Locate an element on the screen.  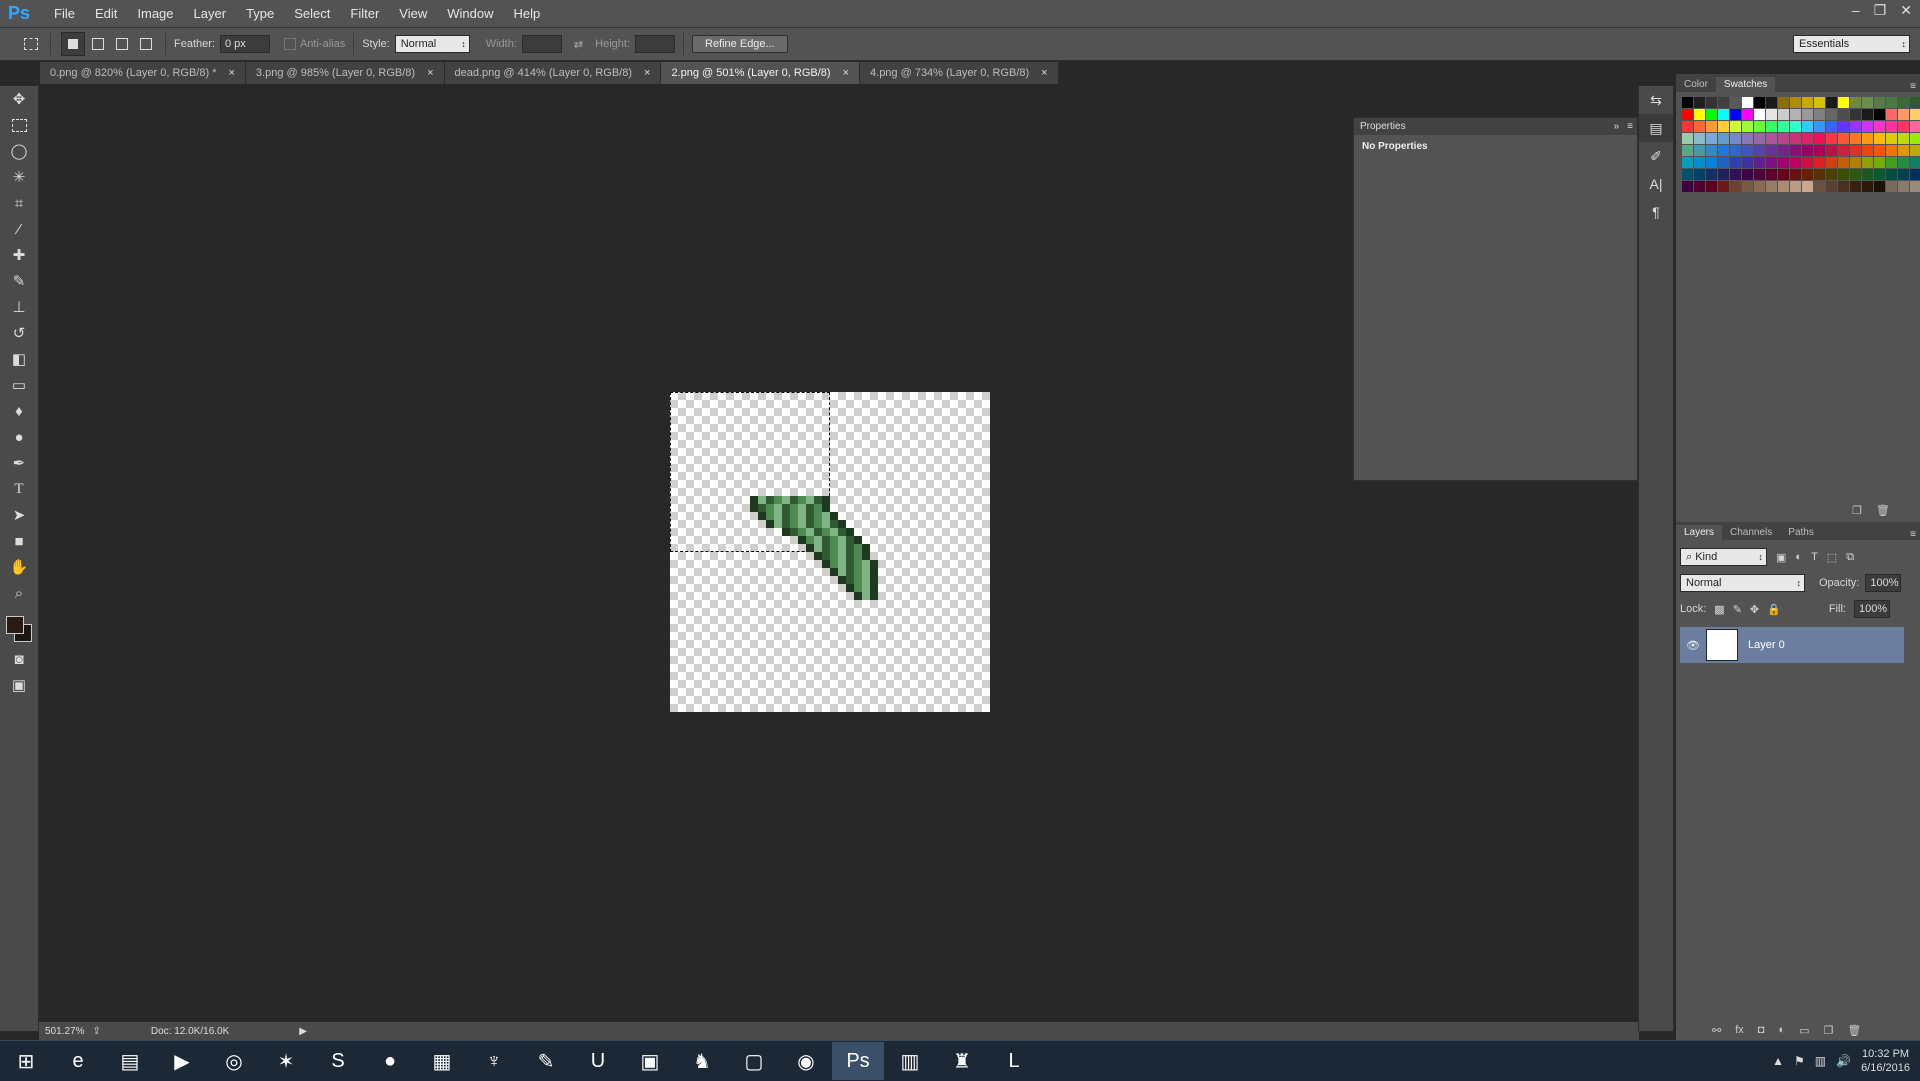
visibility-eye-icon: 👁 is located at coordinates (1693, 645).